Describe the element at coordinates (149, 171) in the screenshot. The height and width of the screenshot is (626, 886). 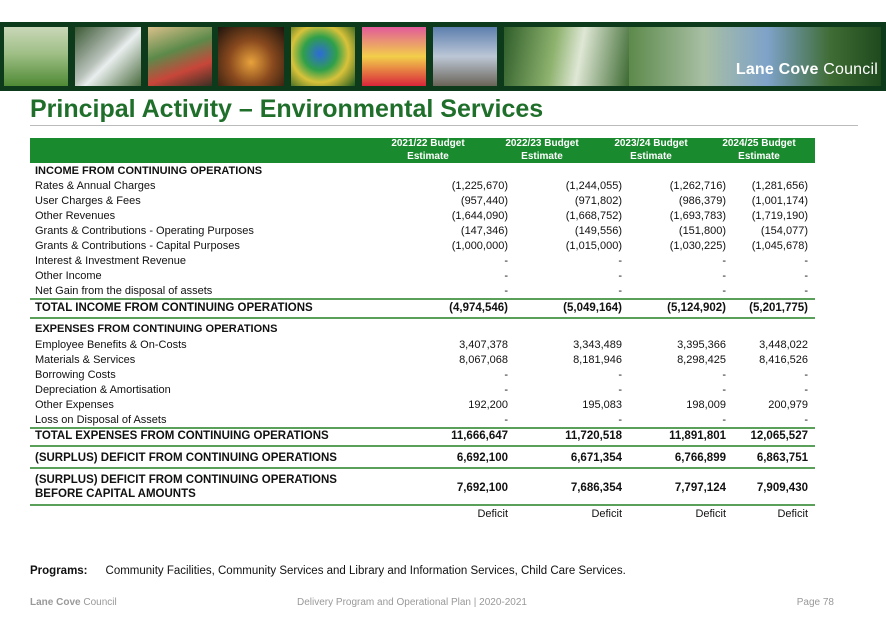
I see `section-heading-income: INCOME FROM CONTINUING OPERATIONS` at that location.